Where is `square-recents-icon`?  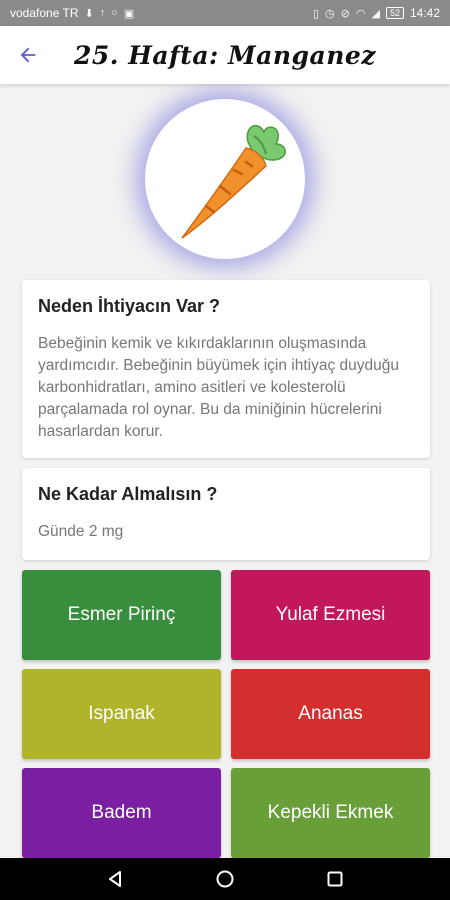
square-recents-icon is located at coordinates (335, 879).